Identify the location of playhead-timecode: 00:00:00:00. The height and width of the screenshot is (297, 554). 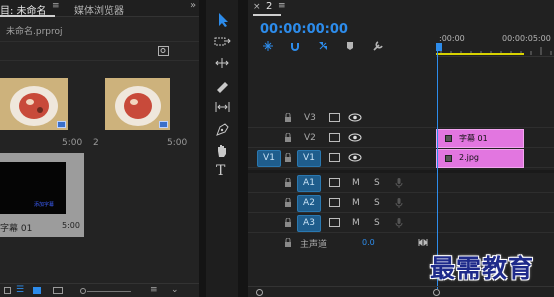
(304, 29).